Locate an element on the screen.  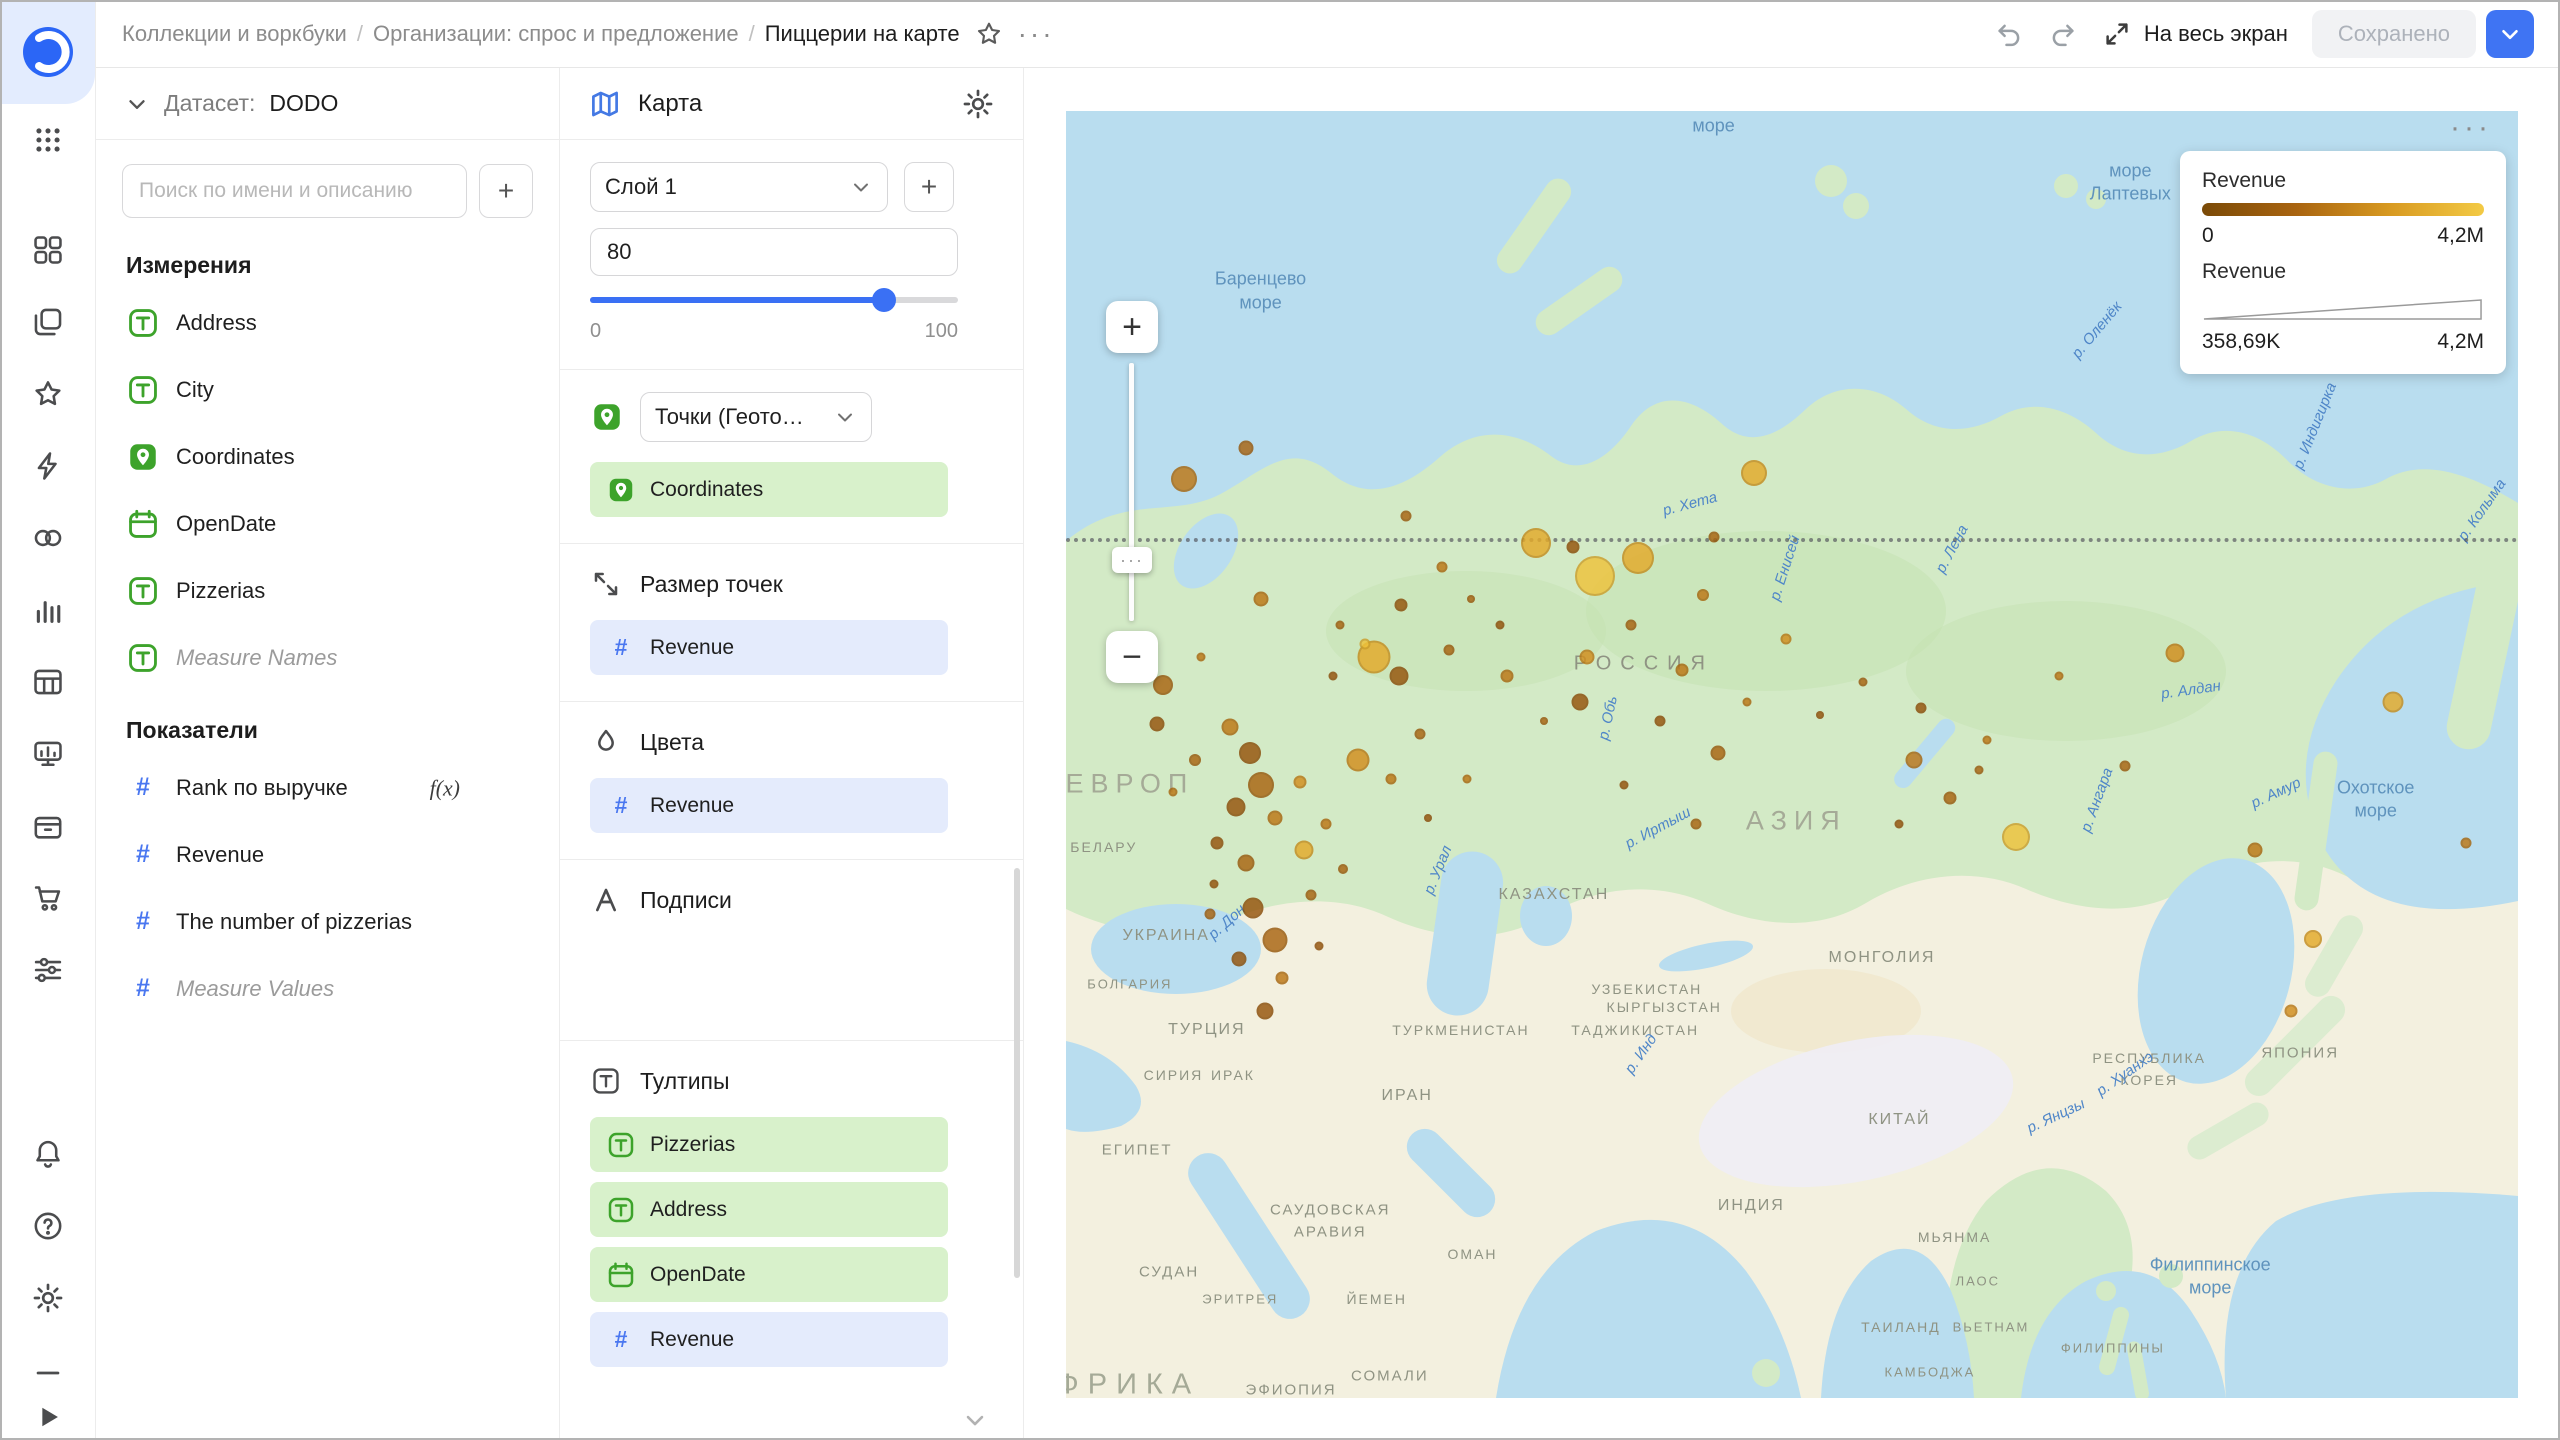
add-layer-button: + is located at coordinates (929, 187).